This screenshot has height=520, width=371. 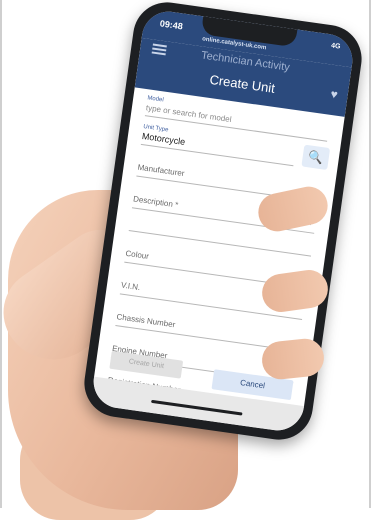 I want to click on network-indicator: 4G, so click(x=335, y=46).